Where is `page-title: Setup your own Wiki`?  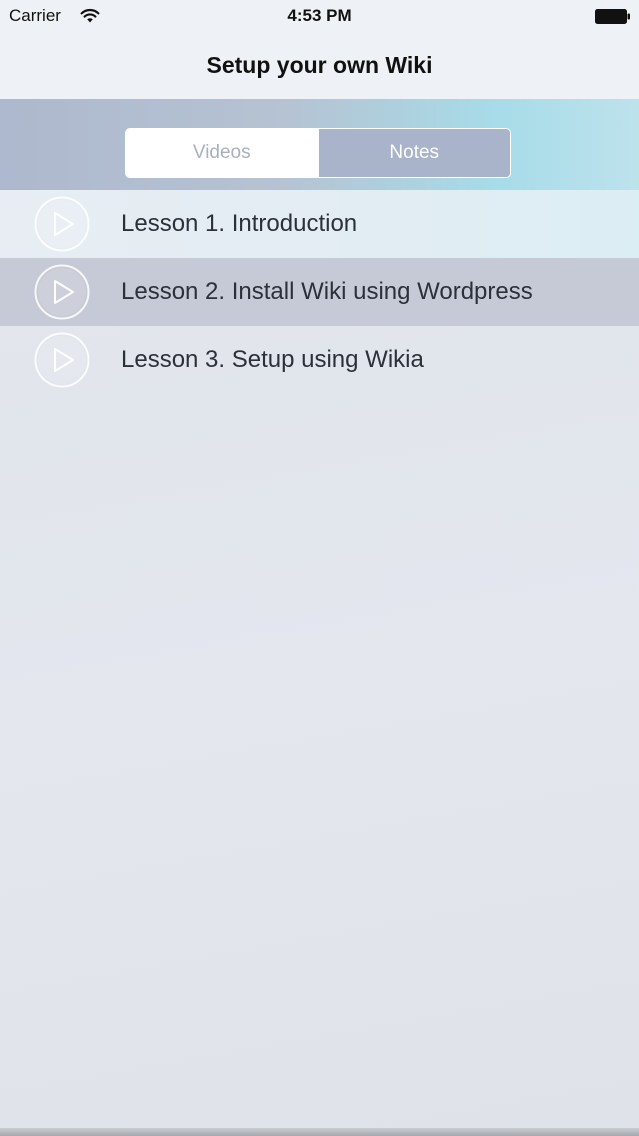
page-title: Setup your own Wiki is located at coordinates (319, 65).